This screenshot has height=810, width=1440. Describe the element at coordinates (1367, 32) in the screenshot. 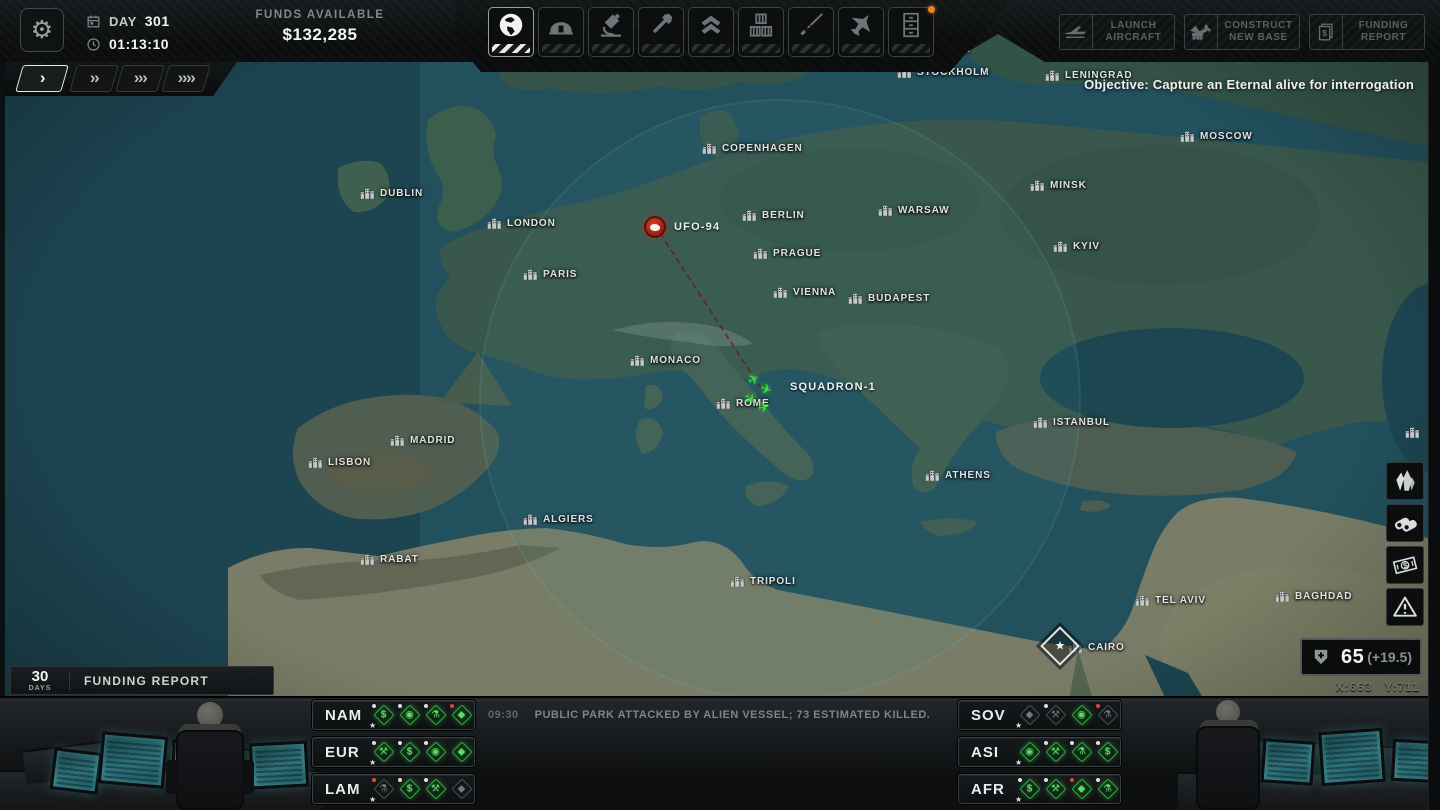

I see `funding-report-button: $ FUNDING REPORT` at that location.